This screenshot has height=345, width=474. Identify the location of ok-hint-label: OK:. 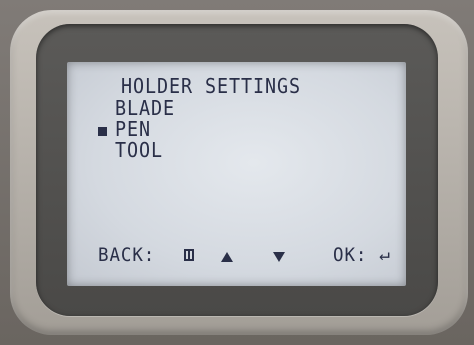
(350, 255).